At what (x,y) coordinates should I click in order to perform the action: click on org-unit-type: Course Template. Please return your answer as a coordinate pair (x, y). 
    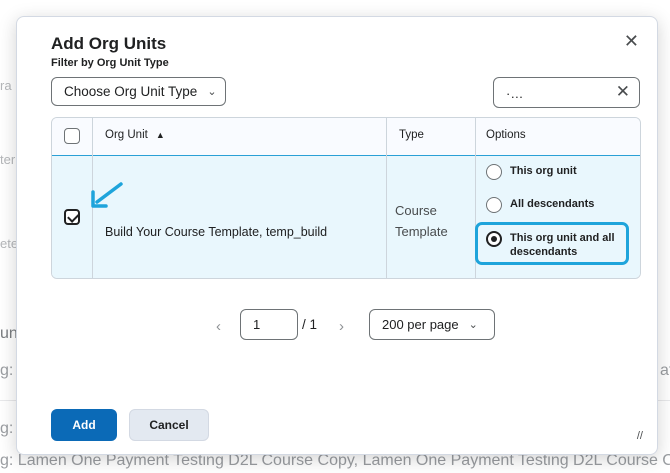
    Looking at the image, I should click on (421, 221).